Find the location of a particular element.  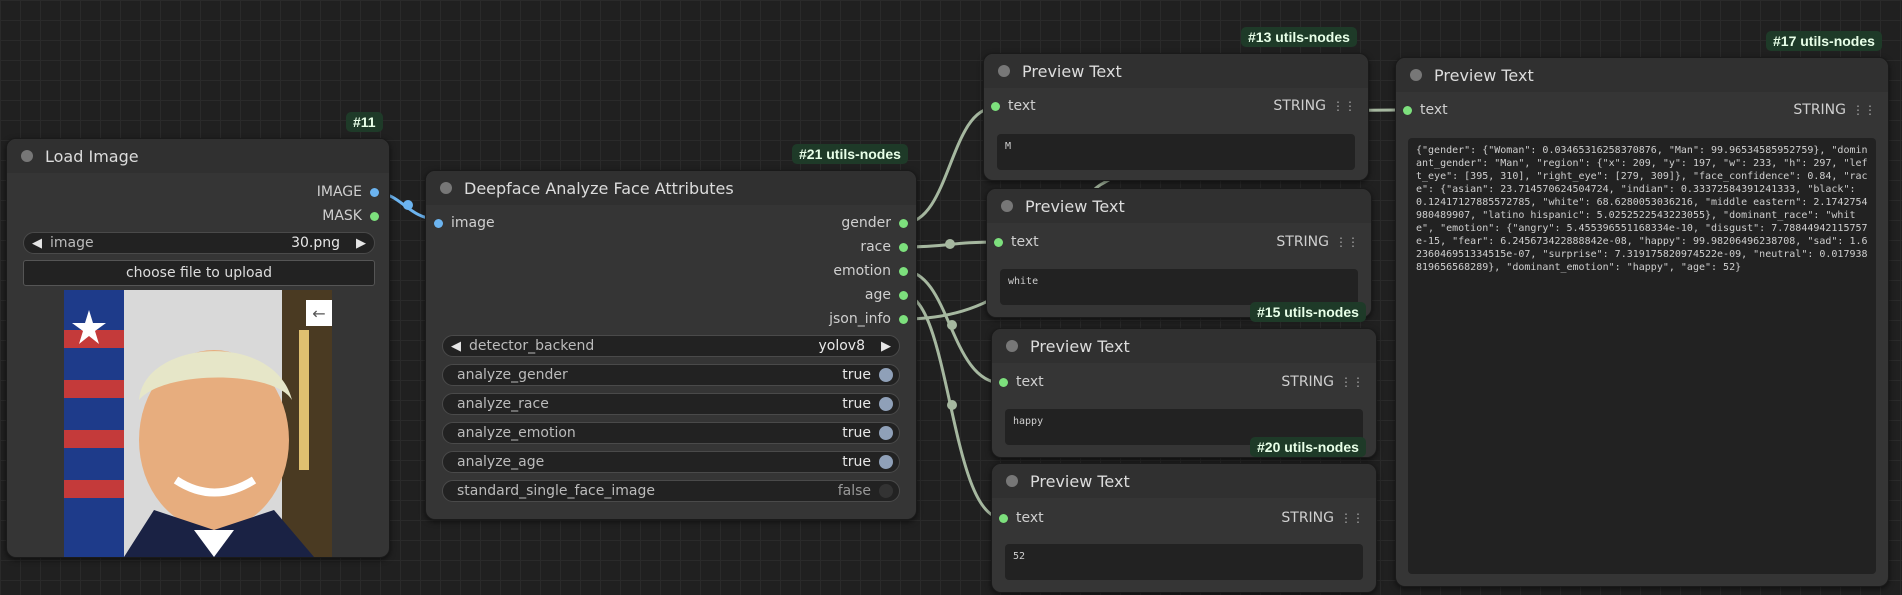

output-slot-mask: MASK is located at coordinates (350, 216).